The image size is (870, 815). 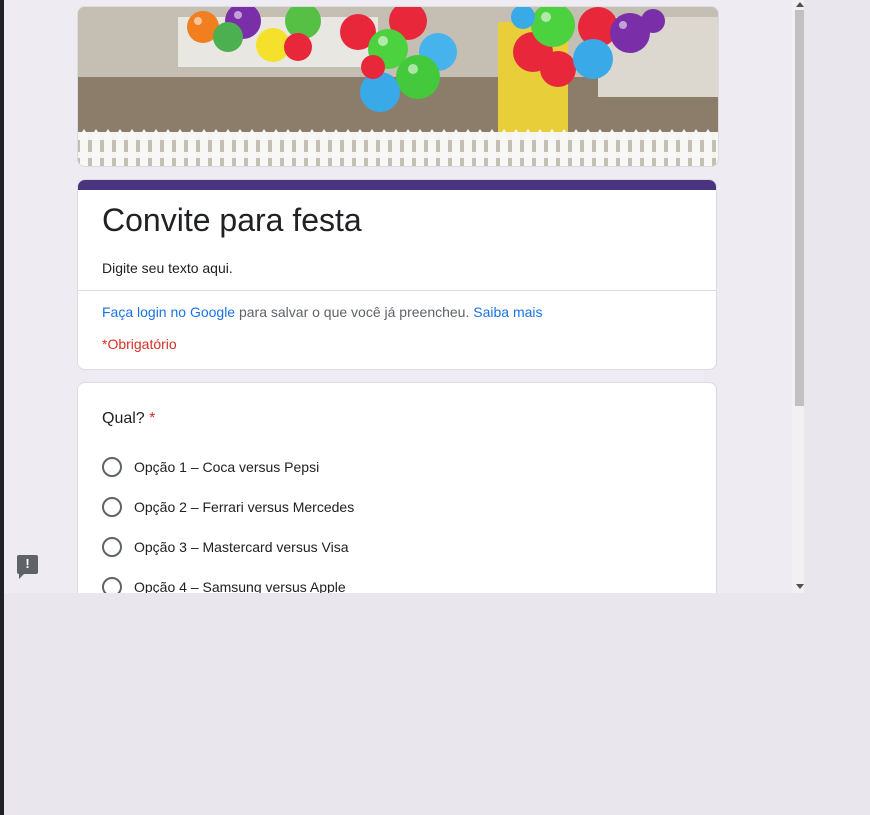 What do you see at coordinates (799, 208) in the screenshot?
I see `scrollbar-thumb` at bounding box center [799, 208].